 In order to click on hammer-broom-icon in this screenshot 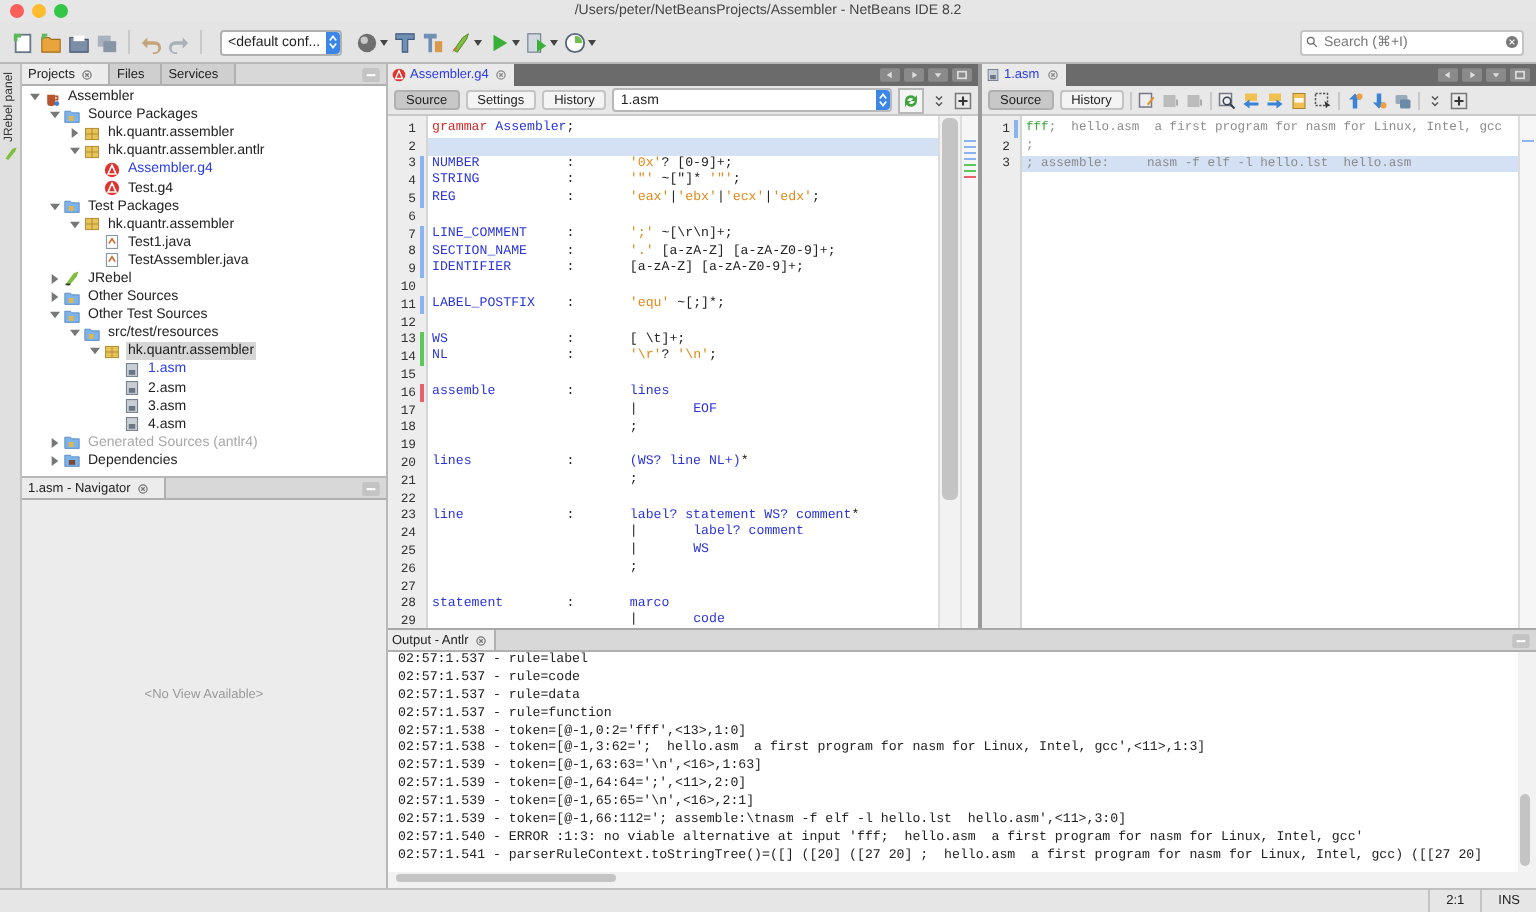, I will do `click(433, 42)`.